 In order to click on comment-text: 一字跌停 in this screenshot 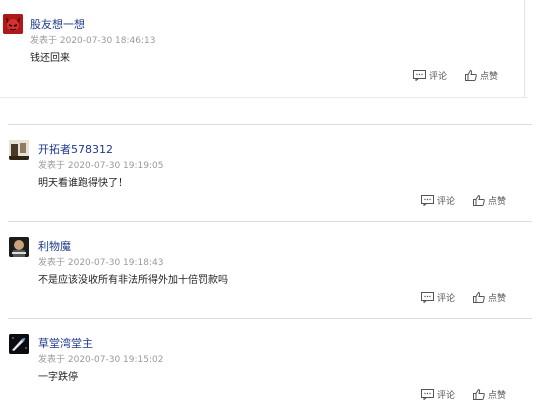, I will do `click(58, 377)`.